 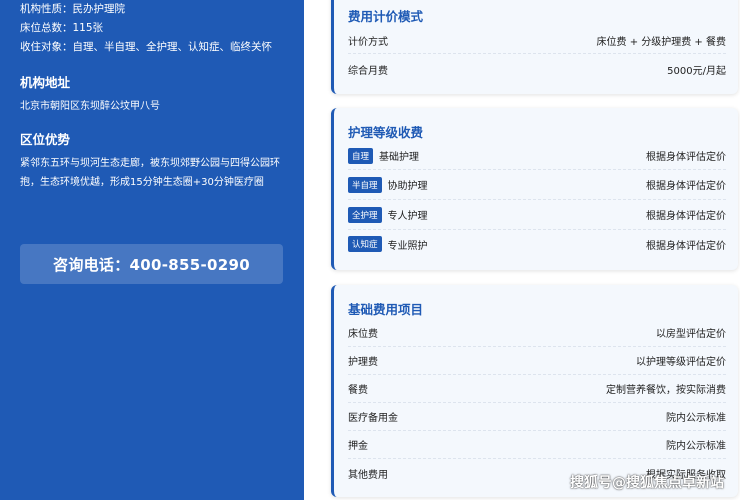 I want to click on row-label: 餐费, so click(x=358, y=390).